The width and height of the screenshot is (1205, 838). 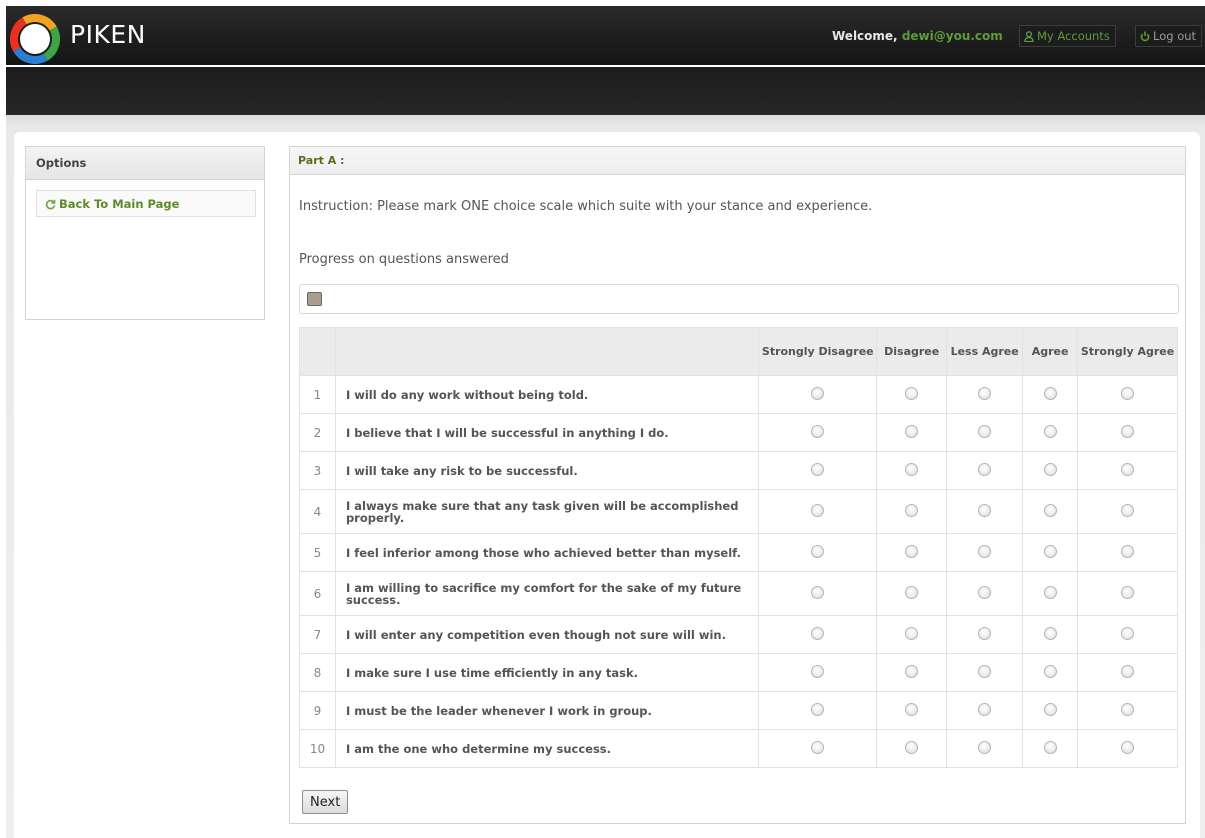 What do you see at coordinates (1073, 36) in the screenshot?
I see `my-accounts-label: My Accounts` at bounding box center [1073, 36].